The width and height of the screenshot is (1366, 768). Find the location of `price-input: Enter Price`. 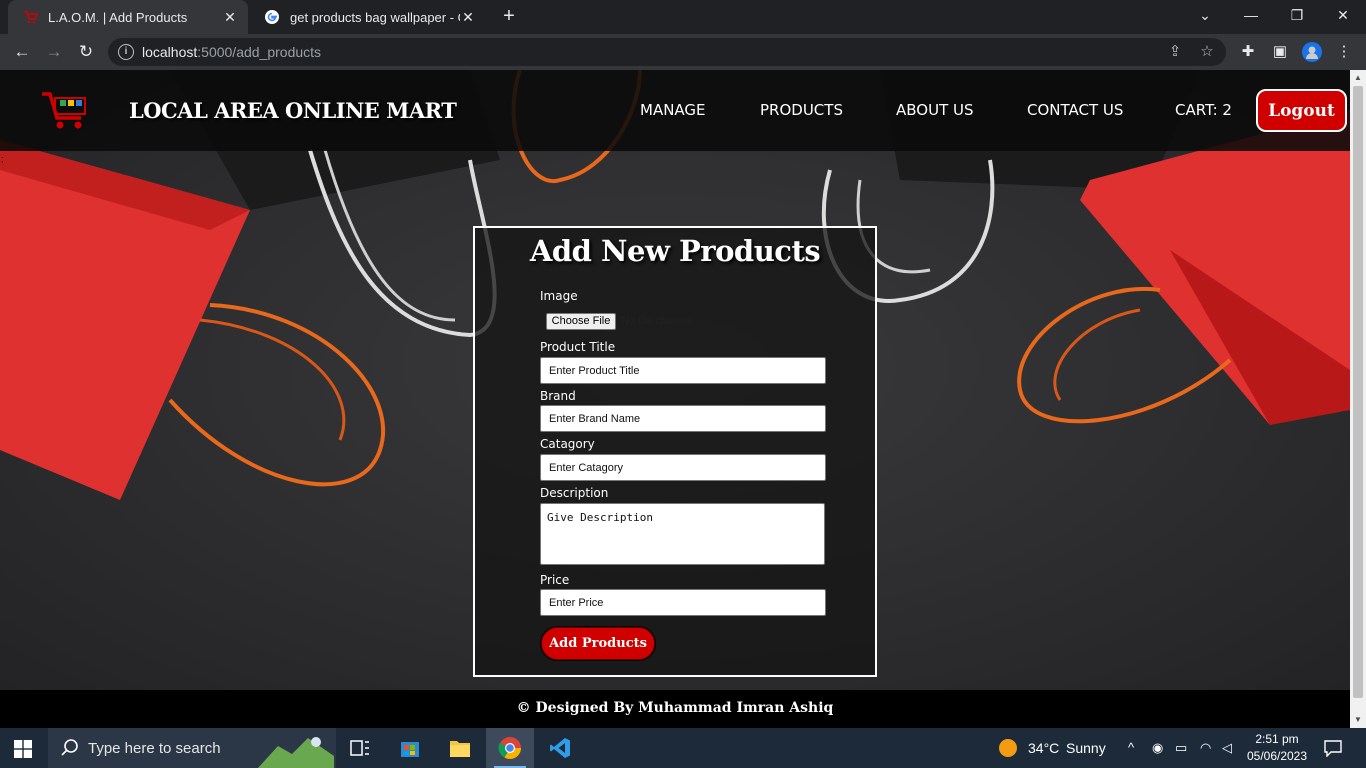

price-input: Enter Price is located at coordinates (683, 602).